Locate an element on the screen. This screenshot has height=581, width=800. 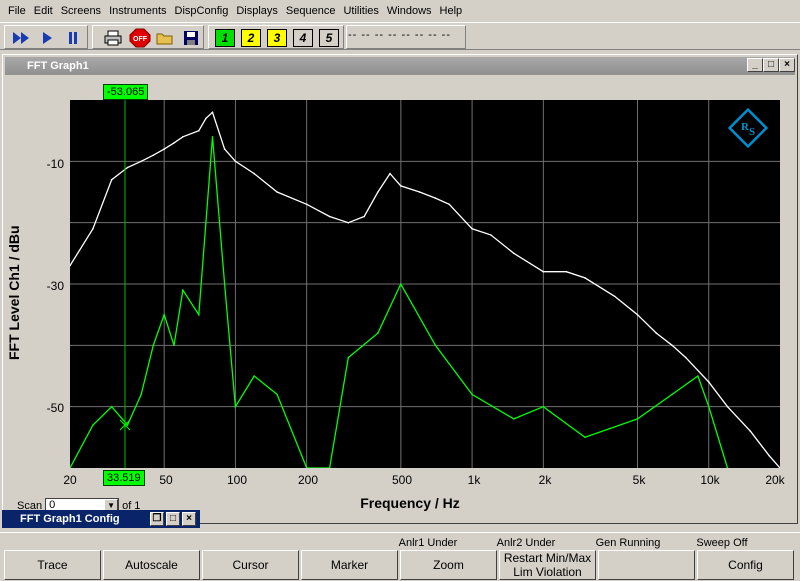
open-button is located at coordinates (165, 38).